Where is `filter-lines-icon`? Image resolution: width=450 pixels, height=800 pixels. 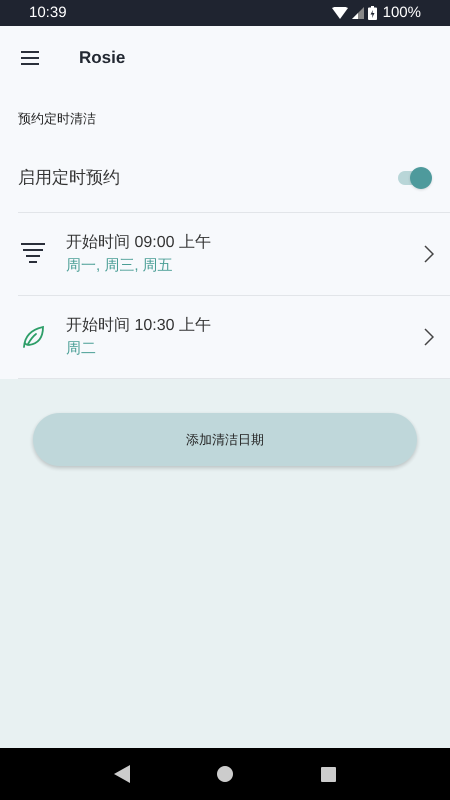 filter-lines-icon is located at coordinates (33, 254).